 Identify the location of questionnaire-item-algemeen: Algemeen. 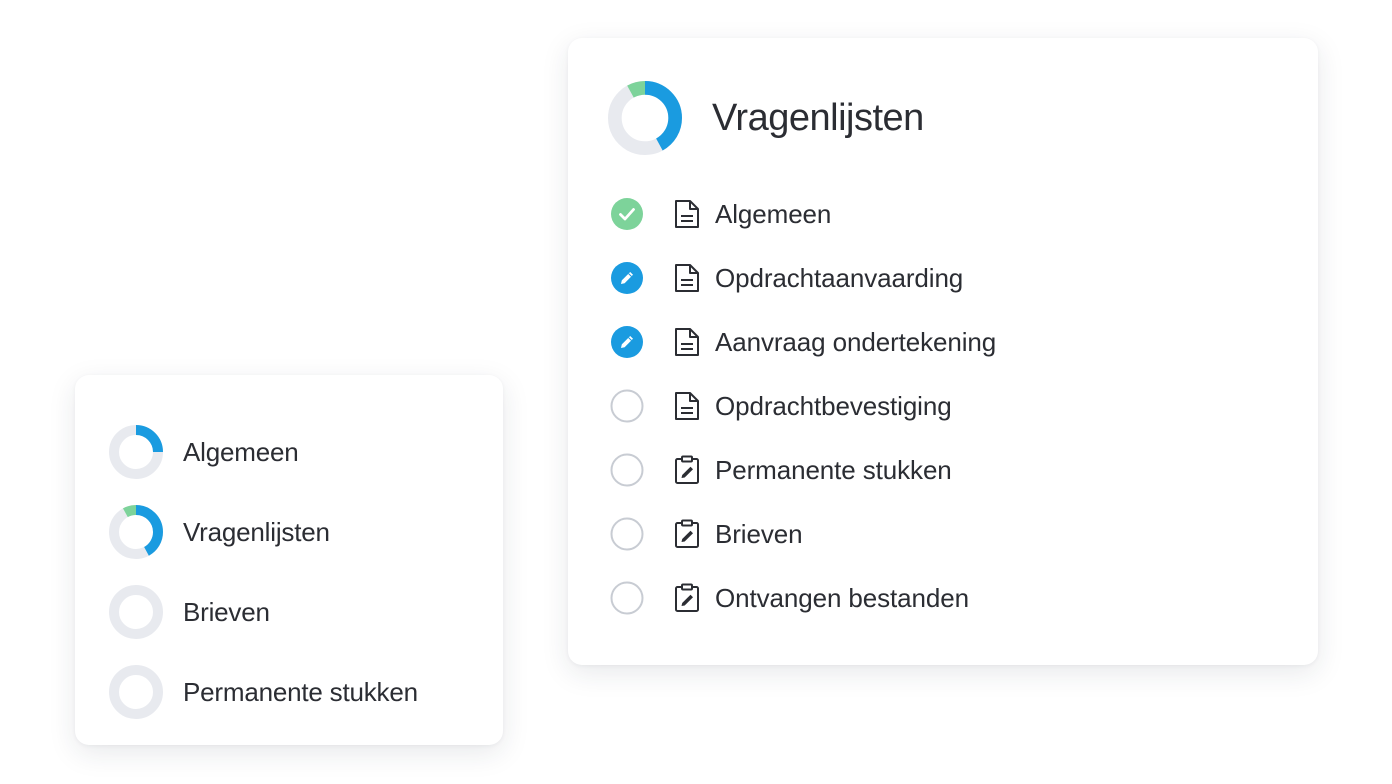
(803, 214).